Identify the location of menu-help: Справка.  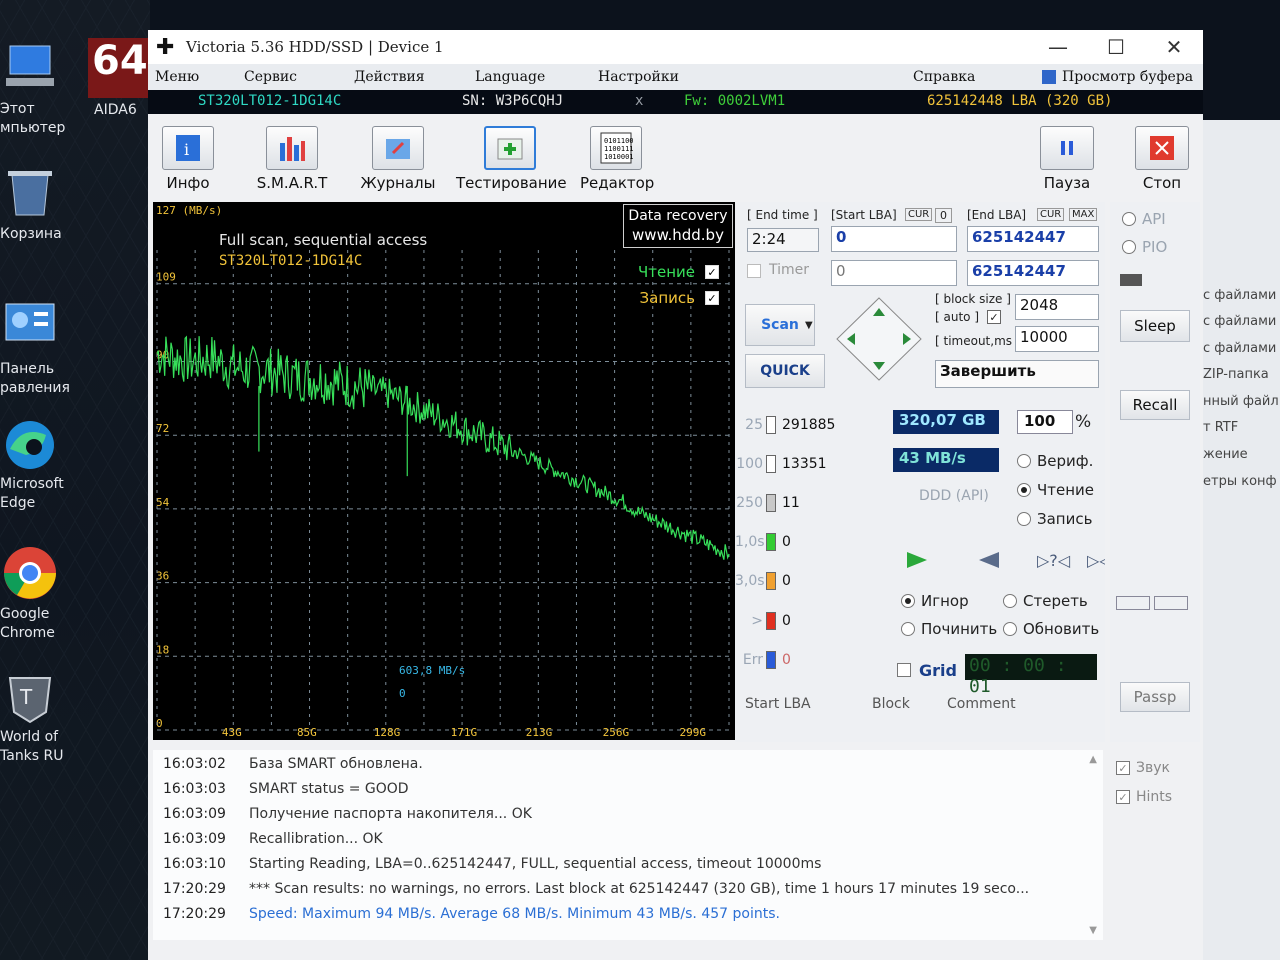
(944, 77).